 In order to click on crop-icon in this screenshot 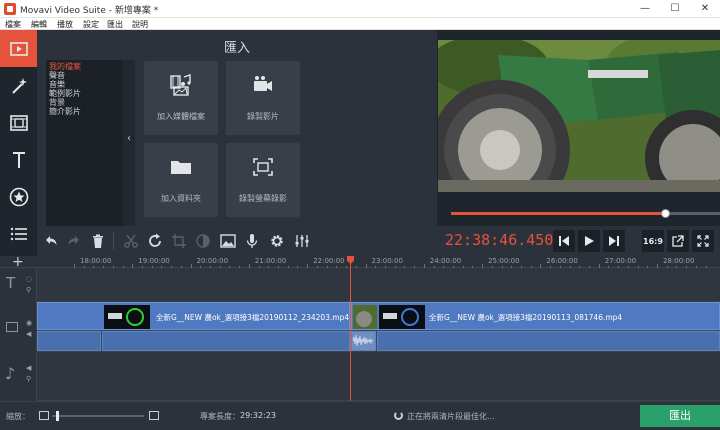, I will do `click(179, 241)`.